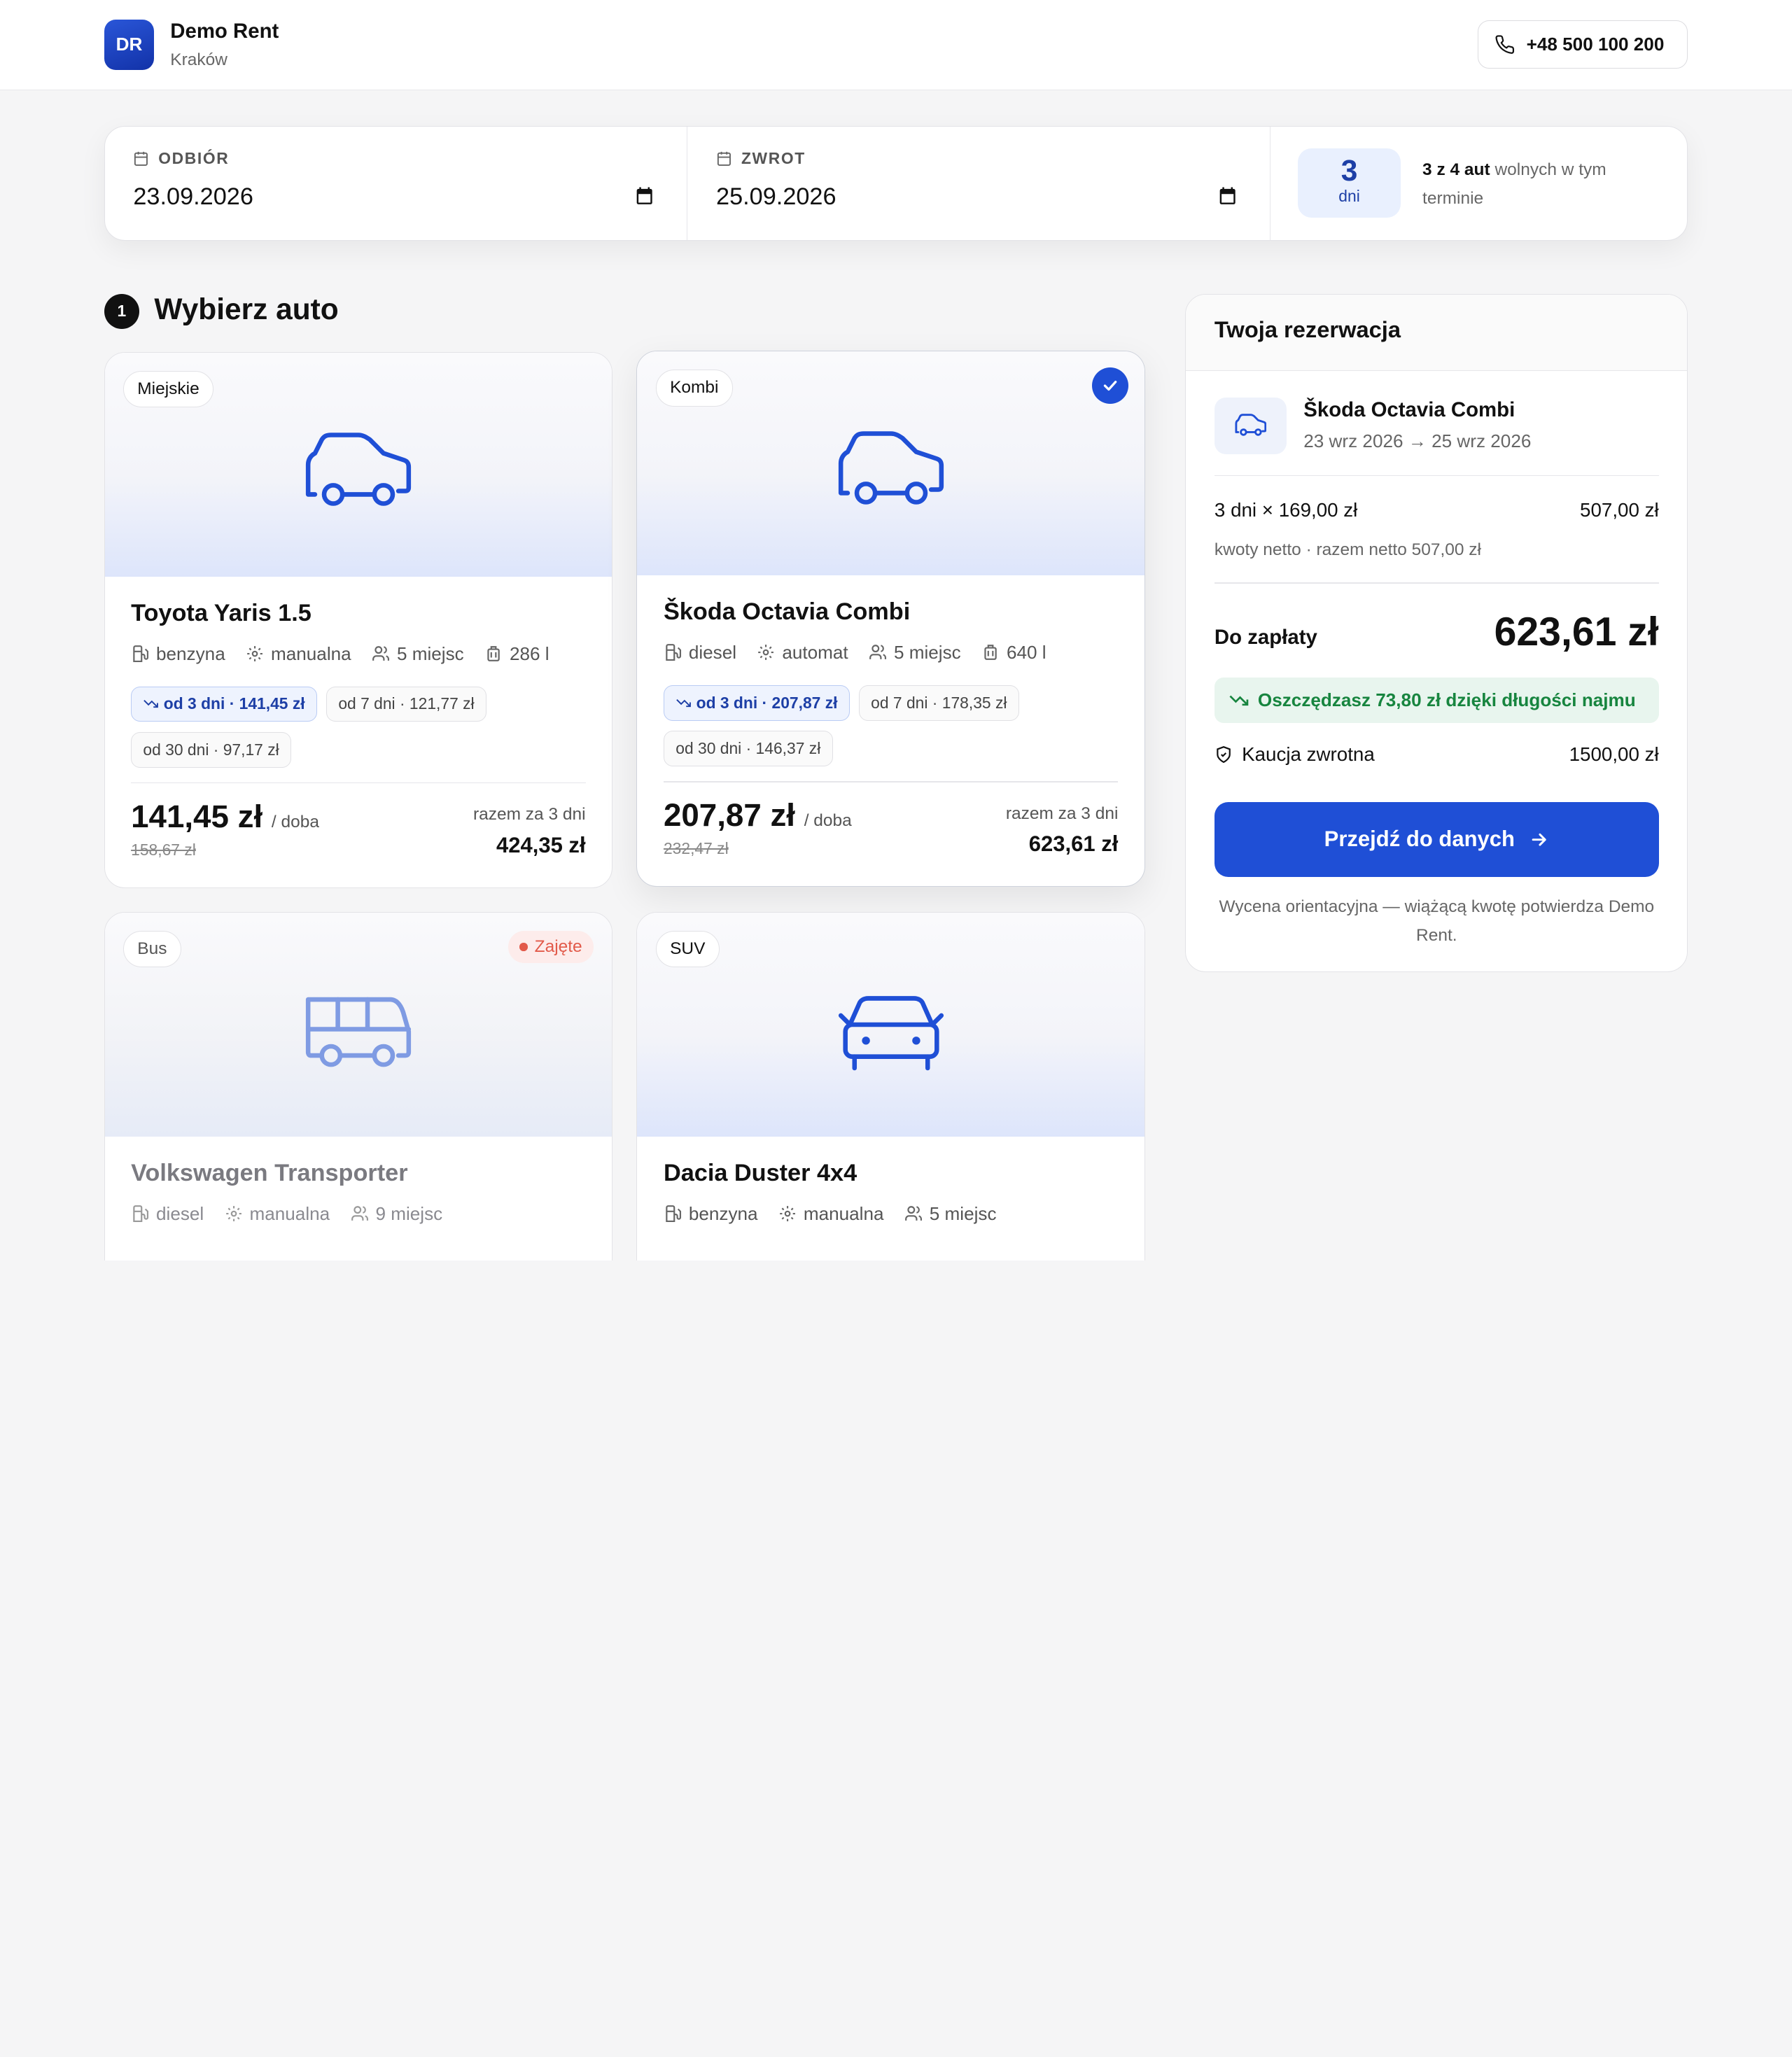  What do you see at coordinates (558, 946) in the screenshot?
I see `status-label: Zajęte` at bounding box center [558, 946].